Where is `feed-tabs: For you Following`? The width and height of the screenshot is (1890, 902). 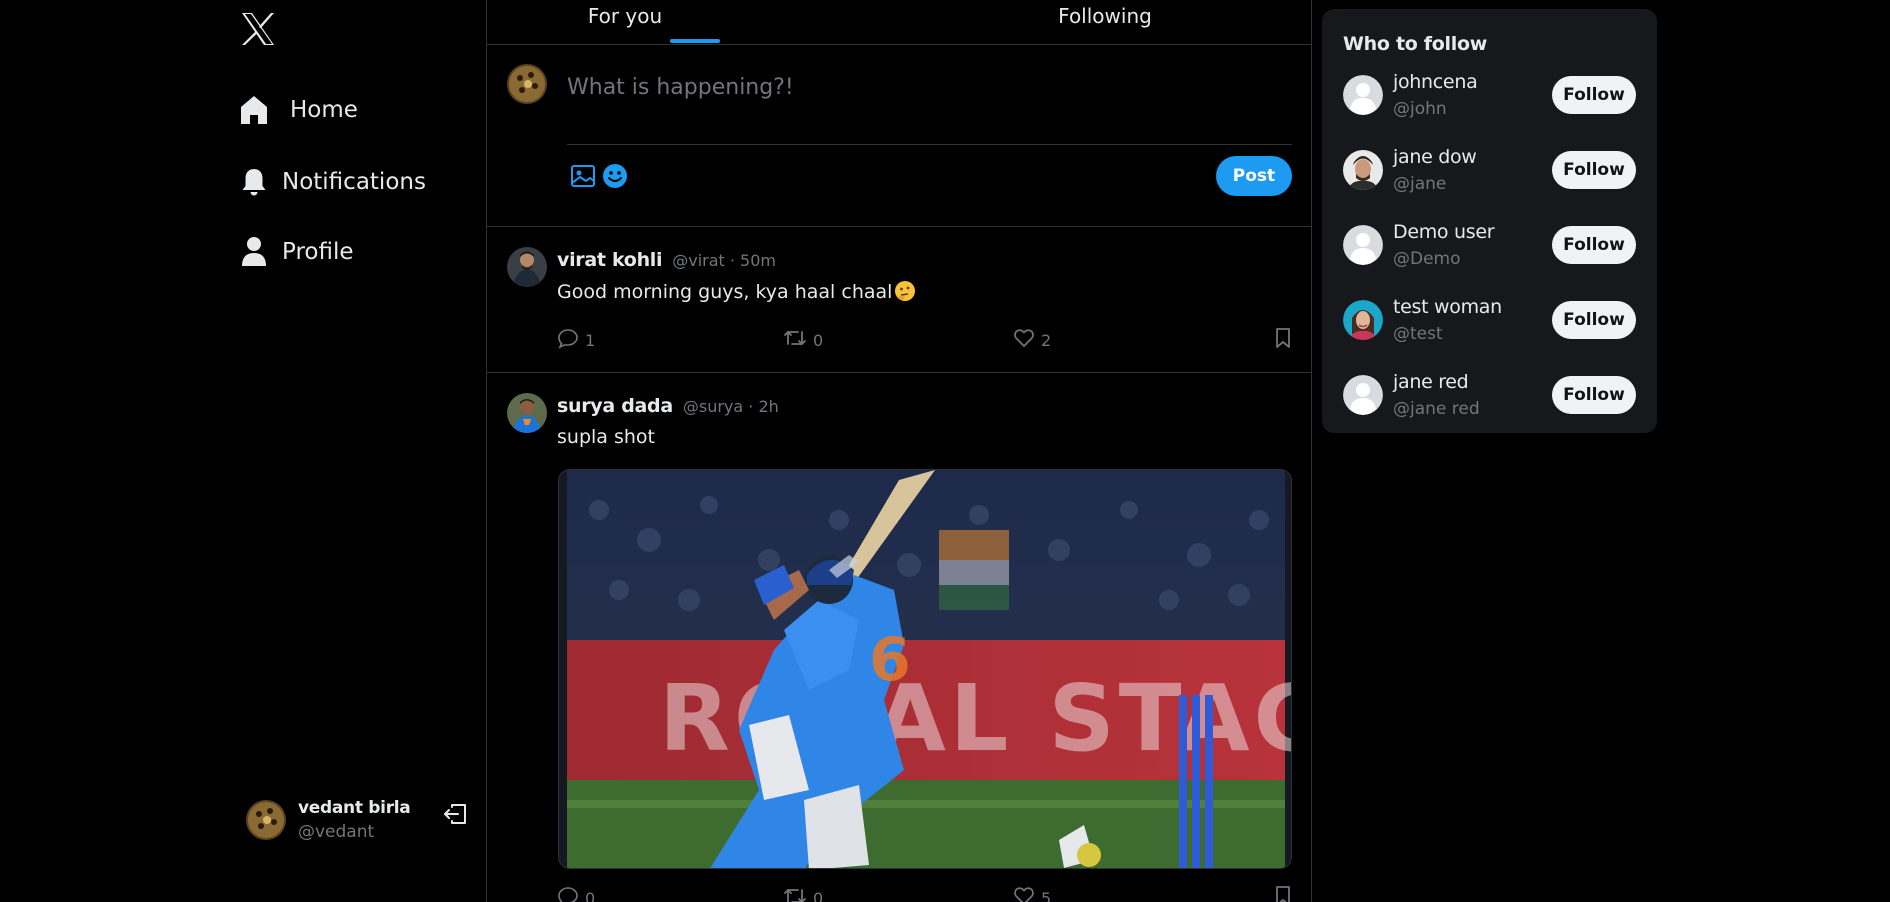
feed-tabs: For you Following is located at coordinates (899, 22).